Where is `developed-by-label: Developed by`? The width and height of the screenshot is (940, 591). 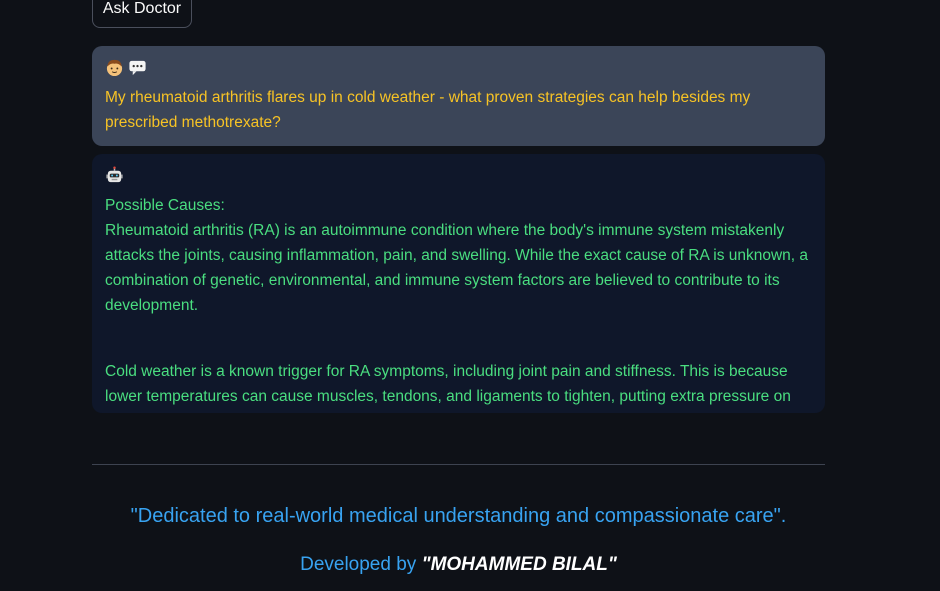 developed-by-label: Developed by is located at coordinates (361, 564).